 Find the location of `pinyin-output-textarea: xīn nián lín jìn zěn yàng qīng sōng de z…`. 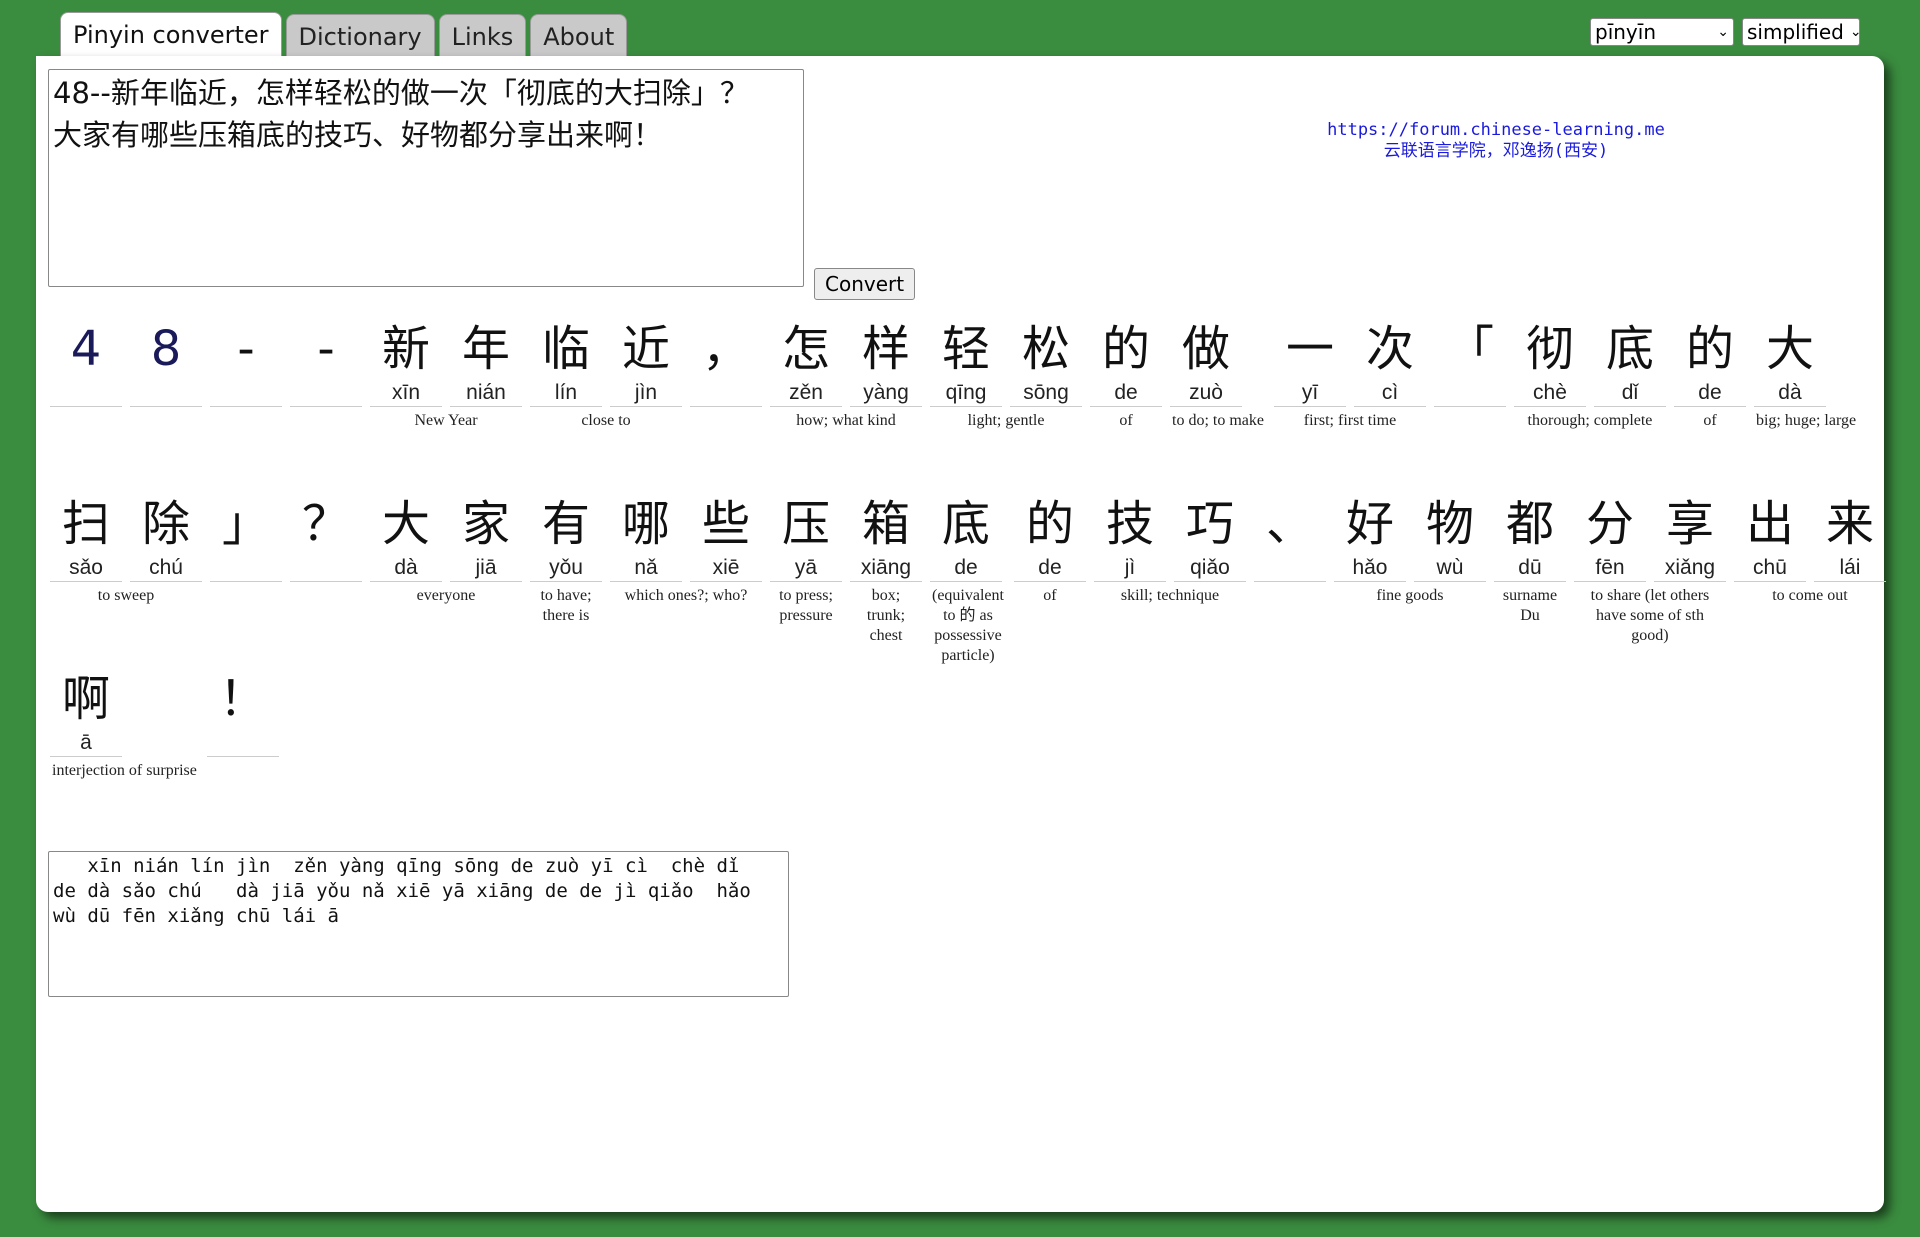

pinyin-output-textarea: xīn nián lín jìn zěn yàng qīng sōng de z… is located at coordinates (418, 924).